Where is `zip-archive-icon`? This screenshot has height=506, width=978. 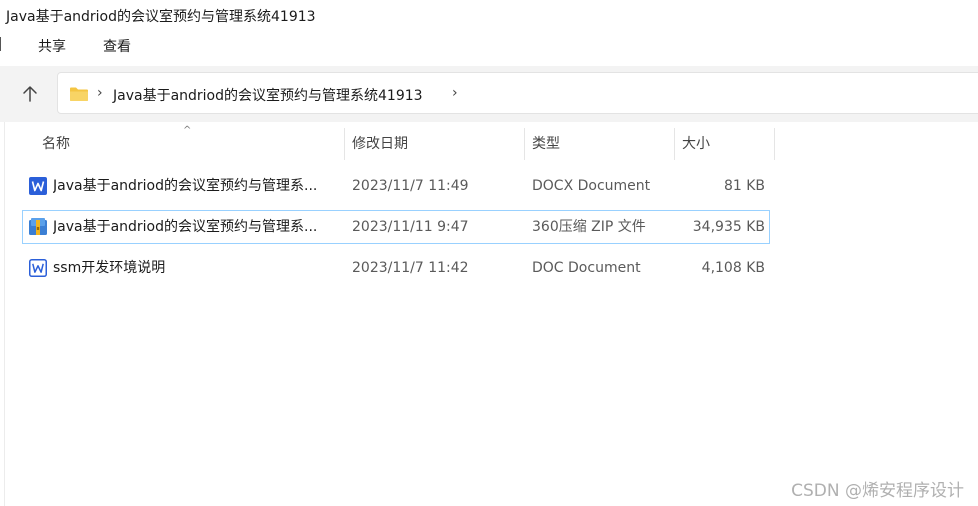 zip-archive-icon is located at coordinates (38, 226).